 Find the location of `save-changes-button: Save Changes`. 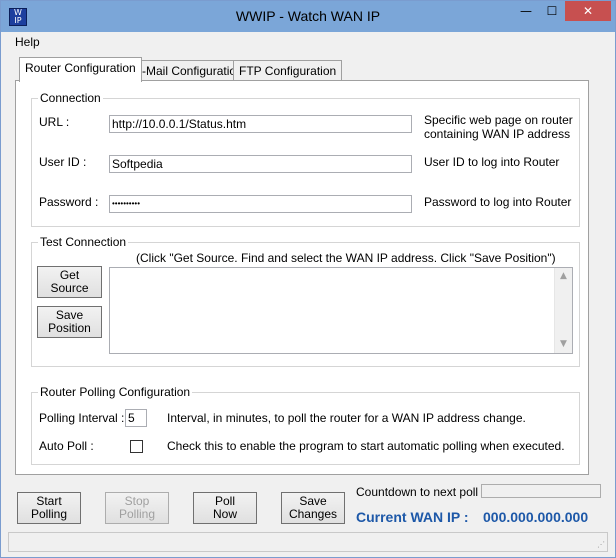

save-changes-button: Save Changes is located at coordinates (313, 508).